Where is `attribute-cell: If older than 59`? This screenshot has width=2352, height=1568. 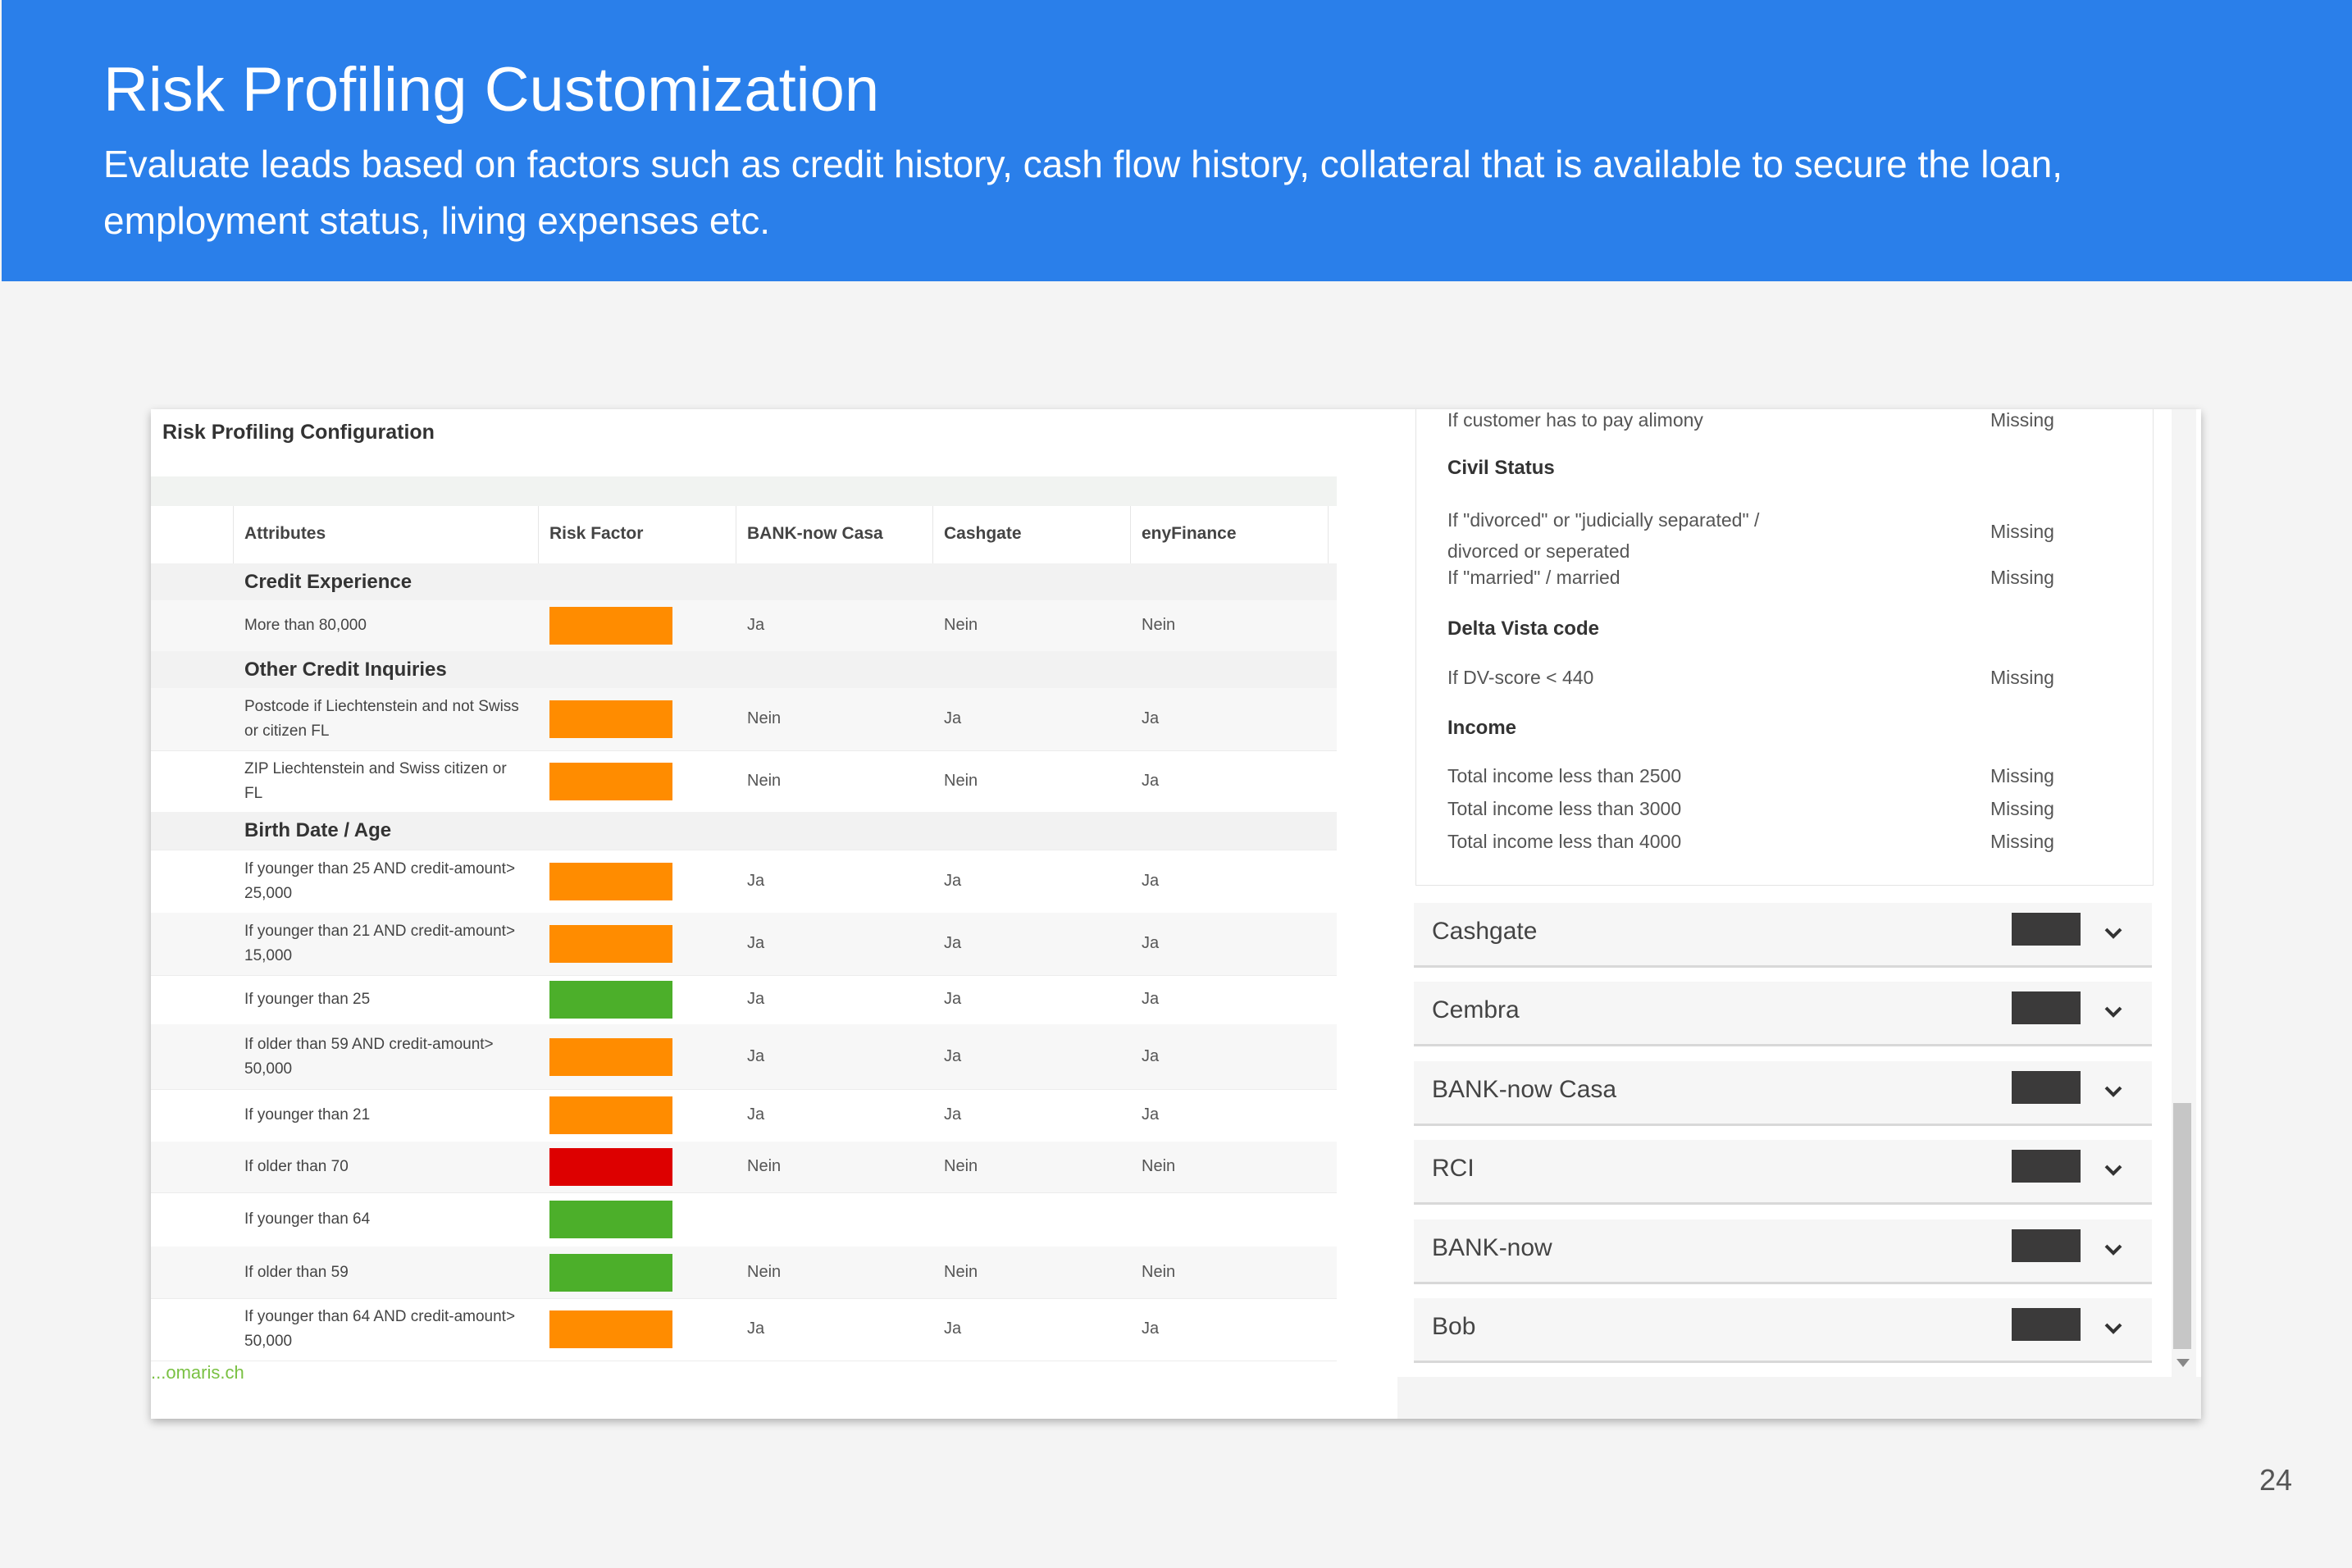
attribute-cell: If older than 59 is located at coordinates (296, 1272).